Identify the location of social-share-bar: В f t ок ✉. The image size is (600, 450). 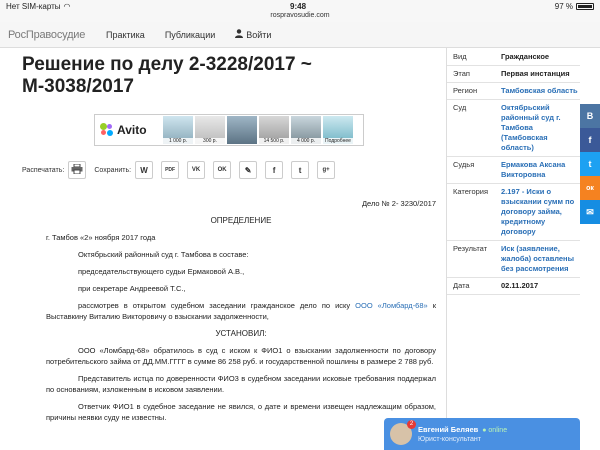
(590, 164).